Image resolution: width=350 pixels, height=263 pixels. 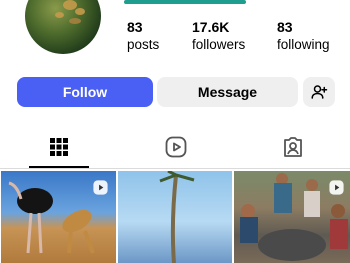 I want to click on reels-icon, so click(x=176, y=147).